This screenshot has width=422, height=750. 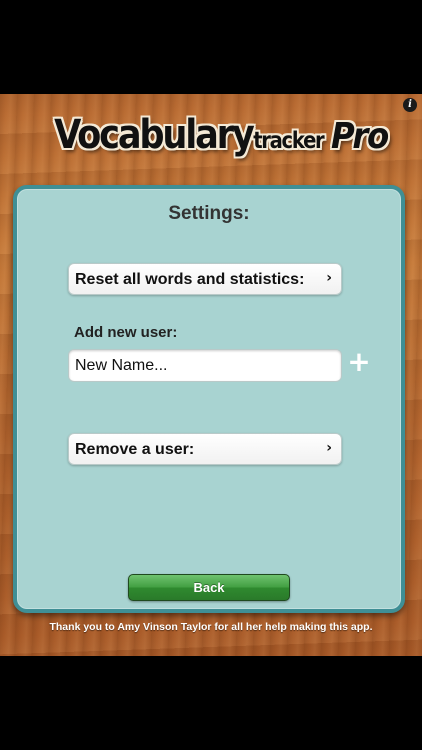 What do you see at coordinates (209, 213) in the screenshot?
I see `settings-title: Settings:` at bounding box center [209, 213].